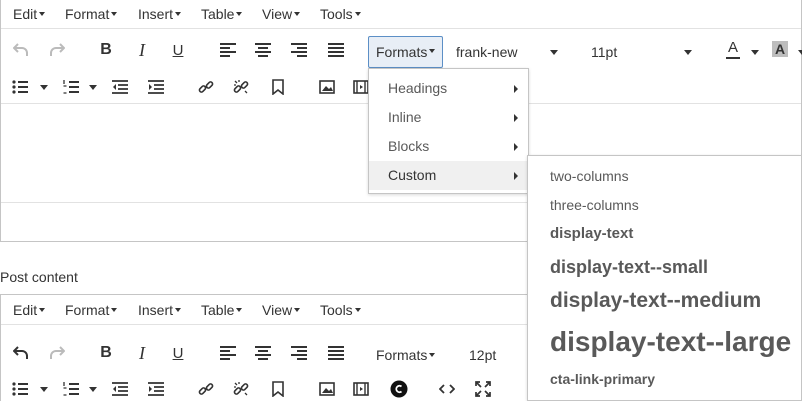  I want to click on formats-item-headings: Headings, so click(448, 88).